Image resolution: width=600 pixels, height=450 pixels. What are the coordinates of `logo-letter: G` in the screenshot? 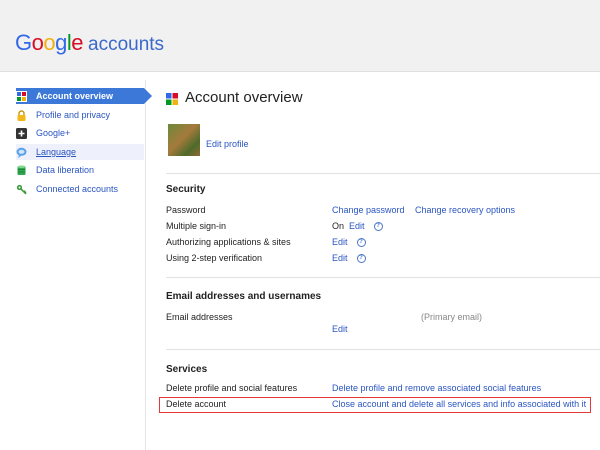 It's located at (23, 42).